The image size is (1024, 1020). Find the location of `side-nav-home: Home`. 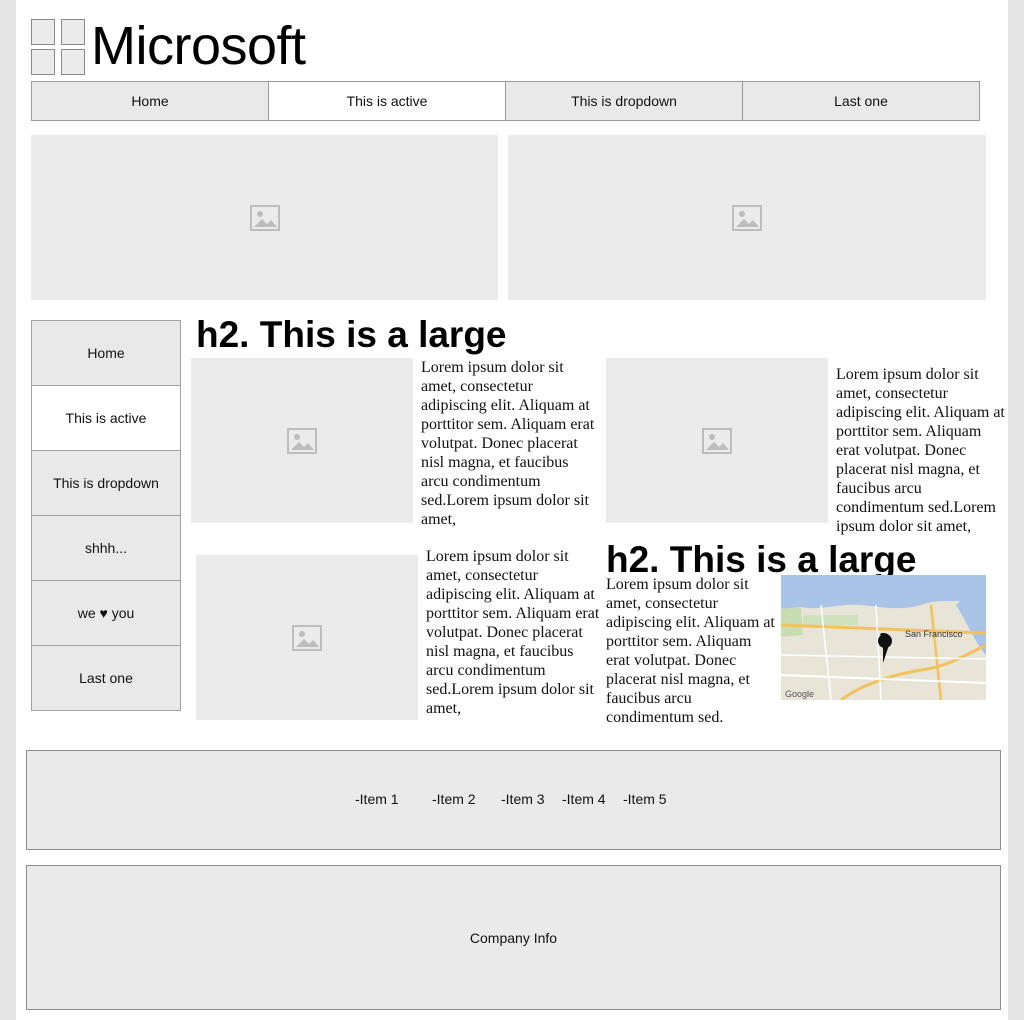

side-nav-home: Home is located at coordinates (106, 353).